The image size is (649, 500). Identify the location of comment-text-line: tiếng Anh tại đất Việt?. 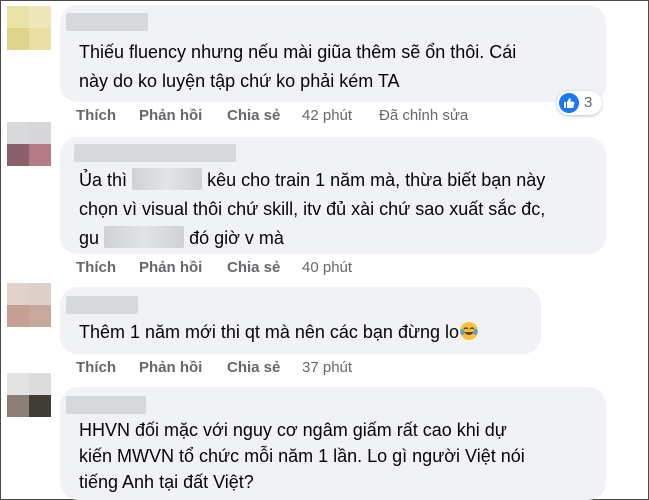
(166, 482).